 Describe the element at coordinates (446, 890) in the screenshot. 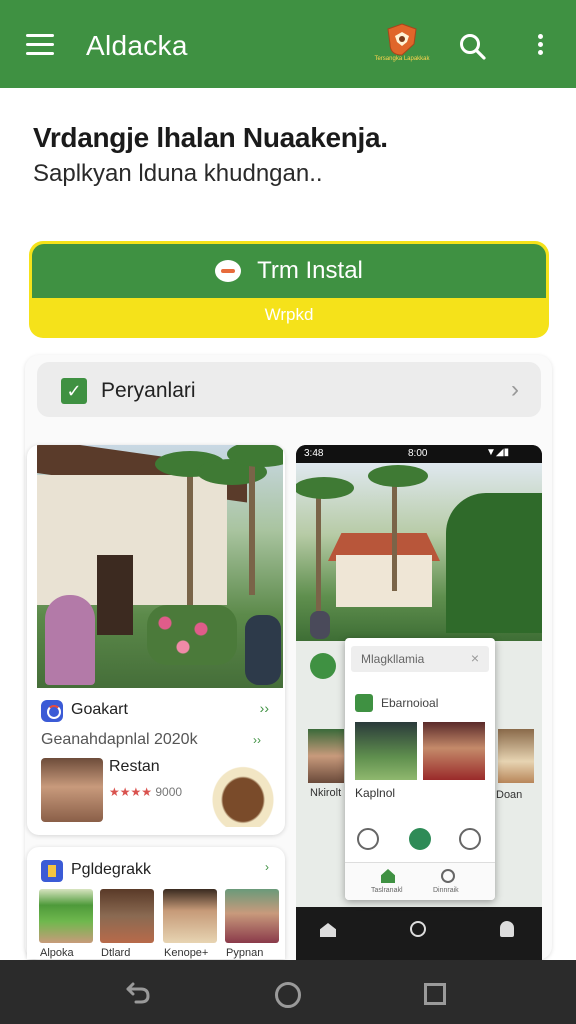

I see `popup-nav-label: Dinnraik` at that location.